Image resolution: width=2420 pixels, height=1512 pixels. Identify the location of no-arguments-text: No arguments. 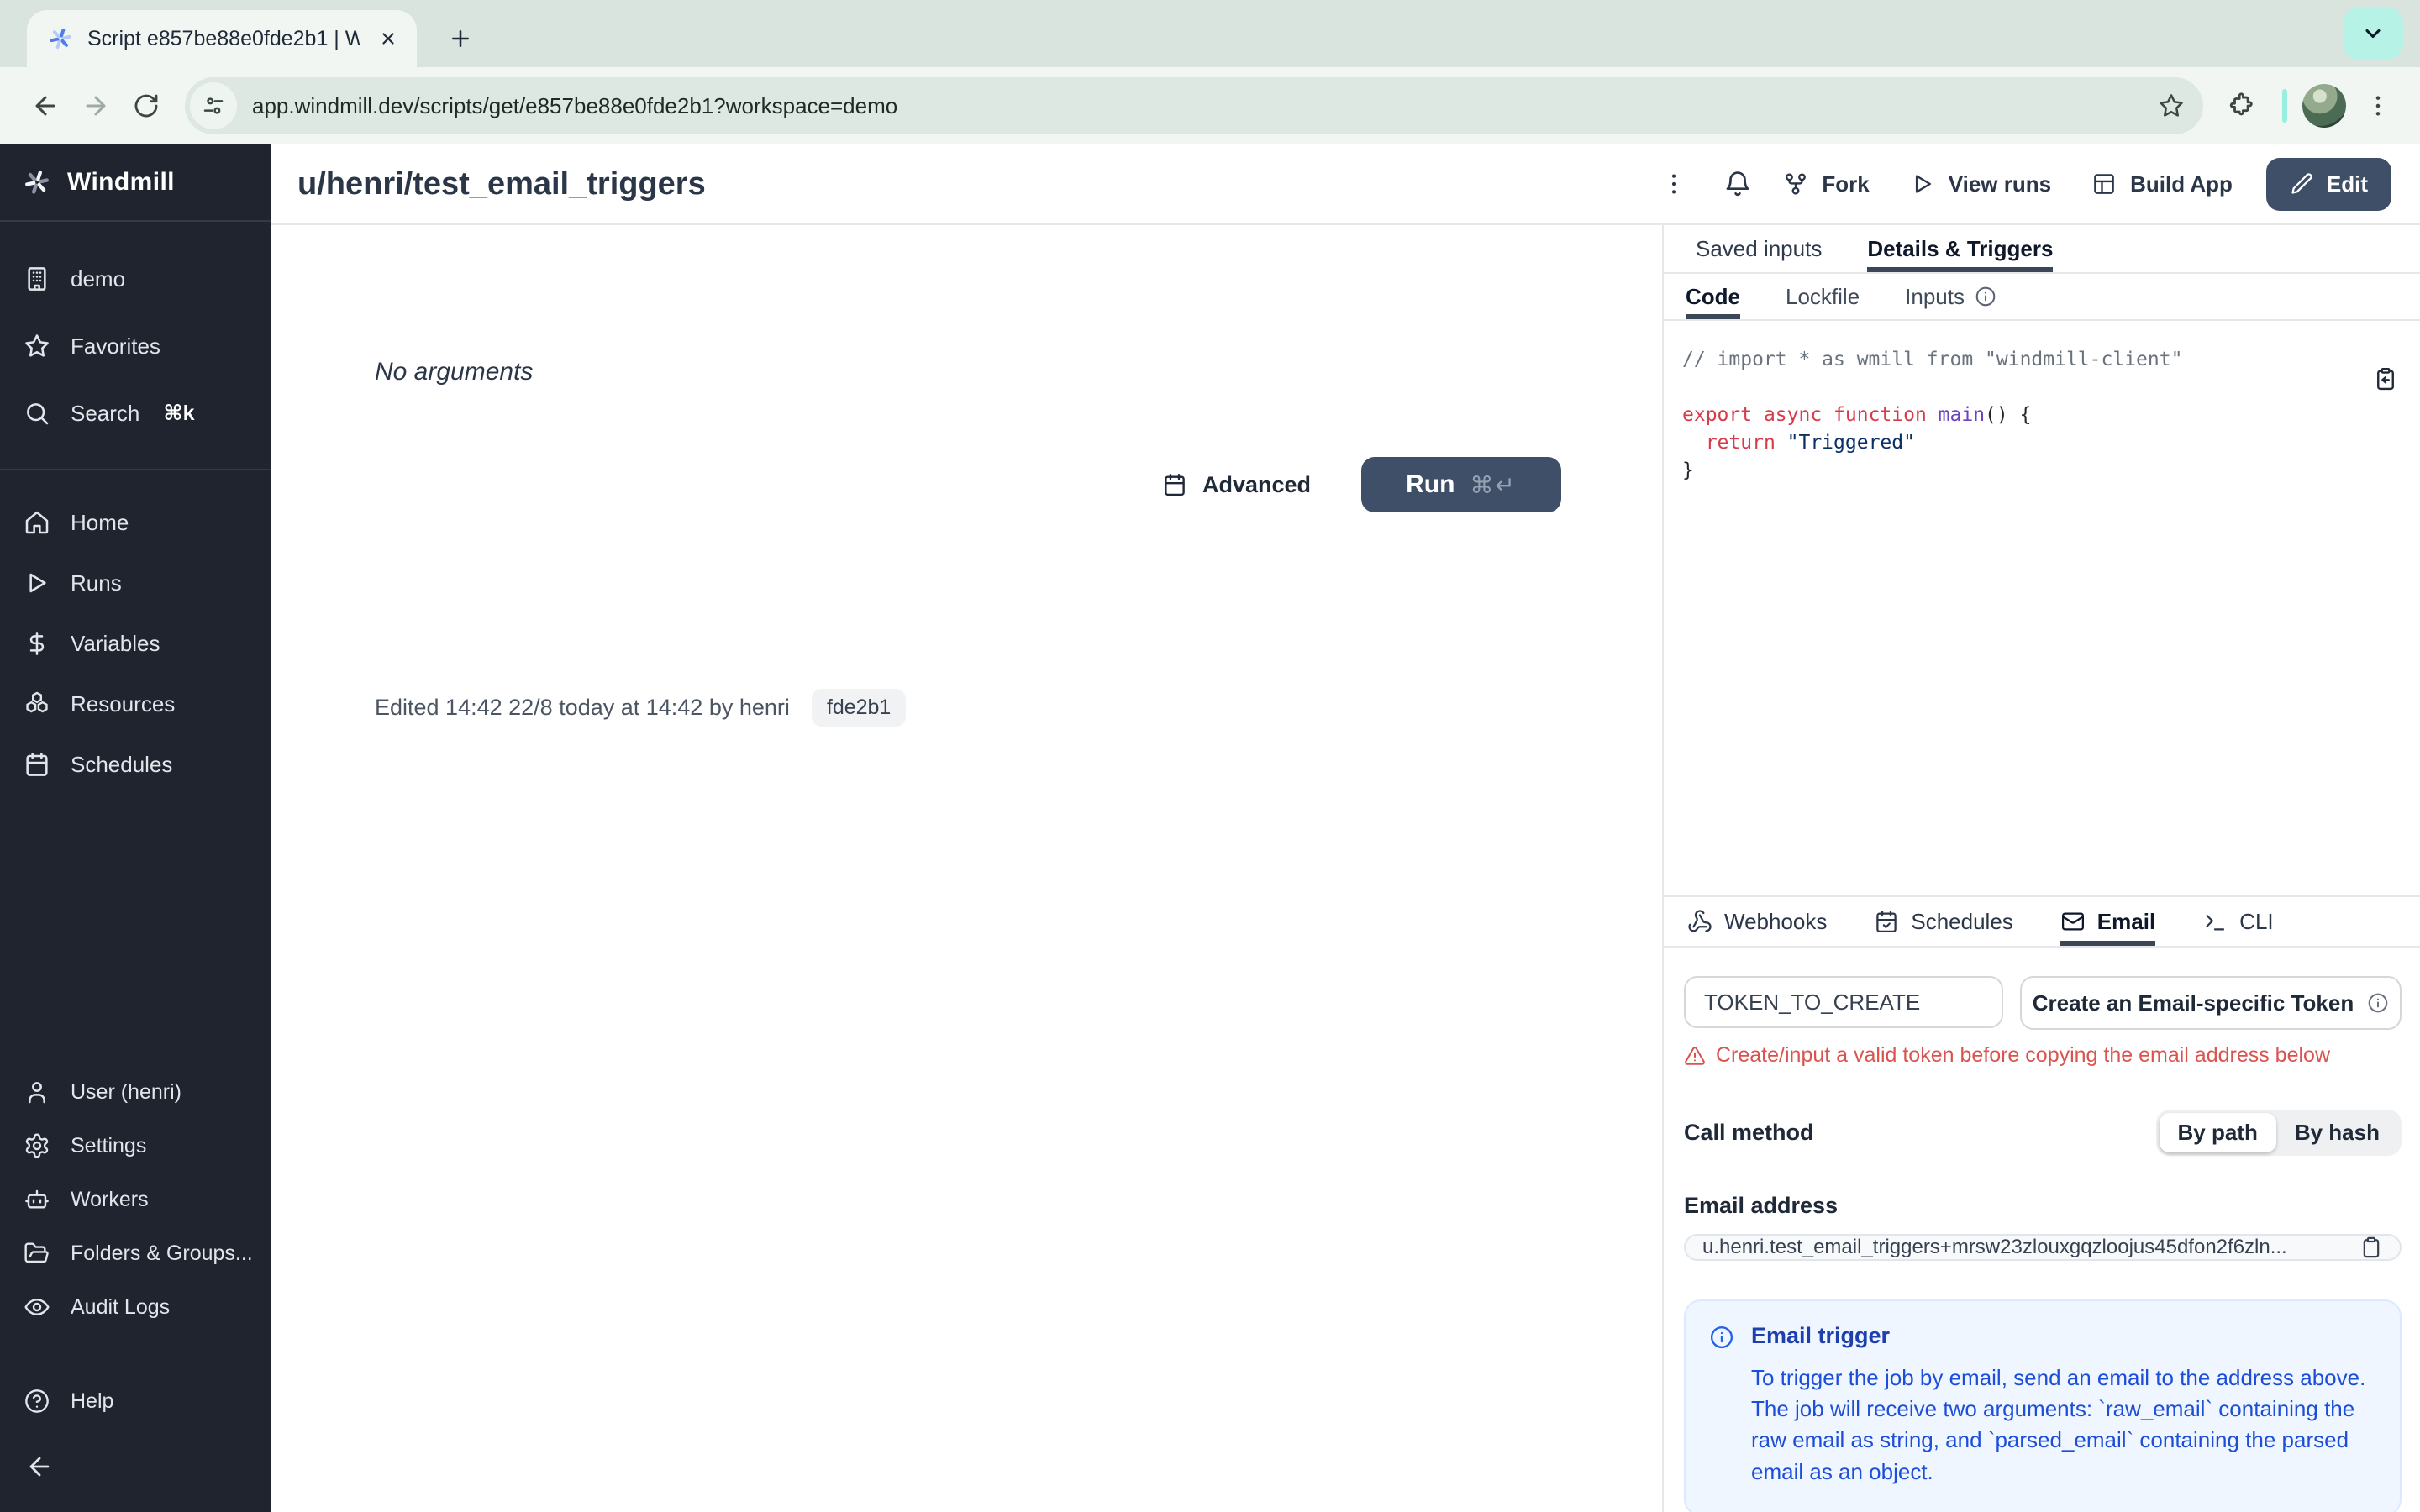
(454, 372).